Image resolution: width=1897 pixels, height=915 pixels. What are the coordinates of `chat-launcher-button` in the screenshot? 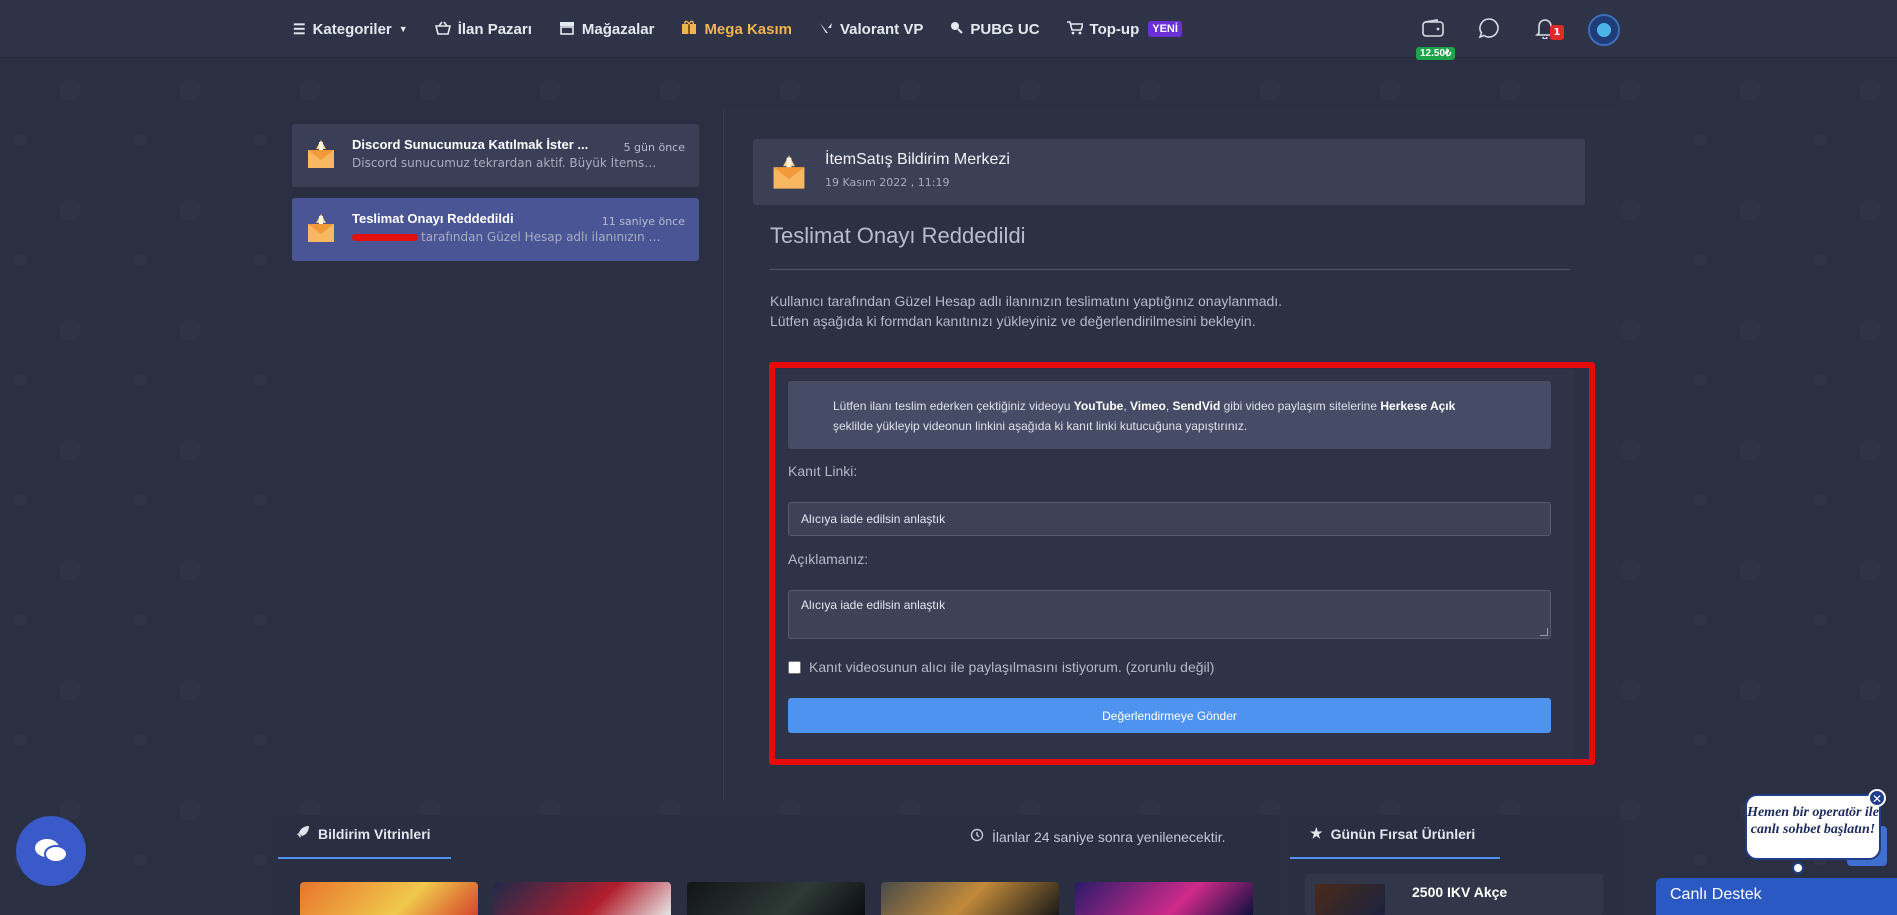 It's located at (51, 851).